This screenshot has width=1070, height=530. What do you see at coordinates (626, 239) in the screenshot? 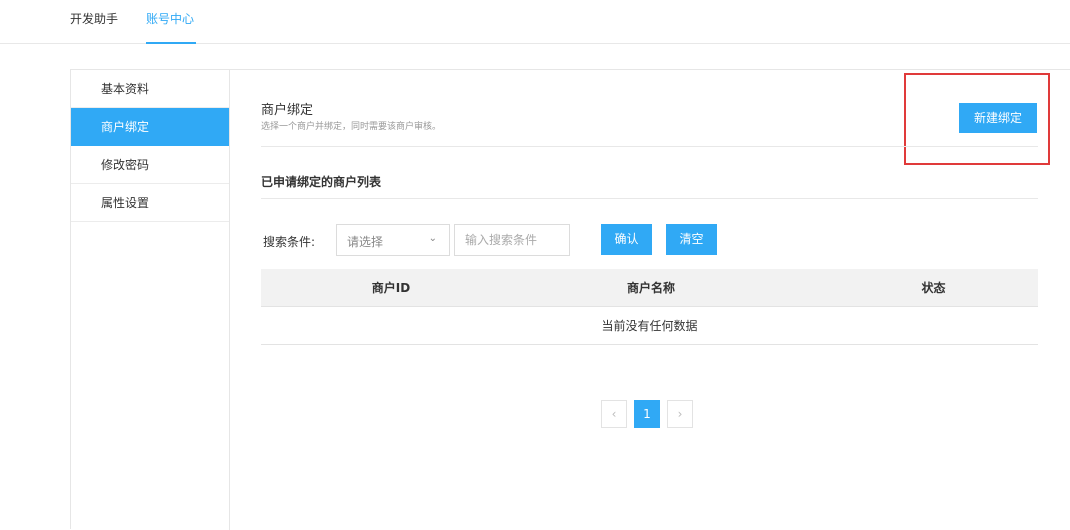
I see `confirm-button: 确认` at bounding box center [626, 239].